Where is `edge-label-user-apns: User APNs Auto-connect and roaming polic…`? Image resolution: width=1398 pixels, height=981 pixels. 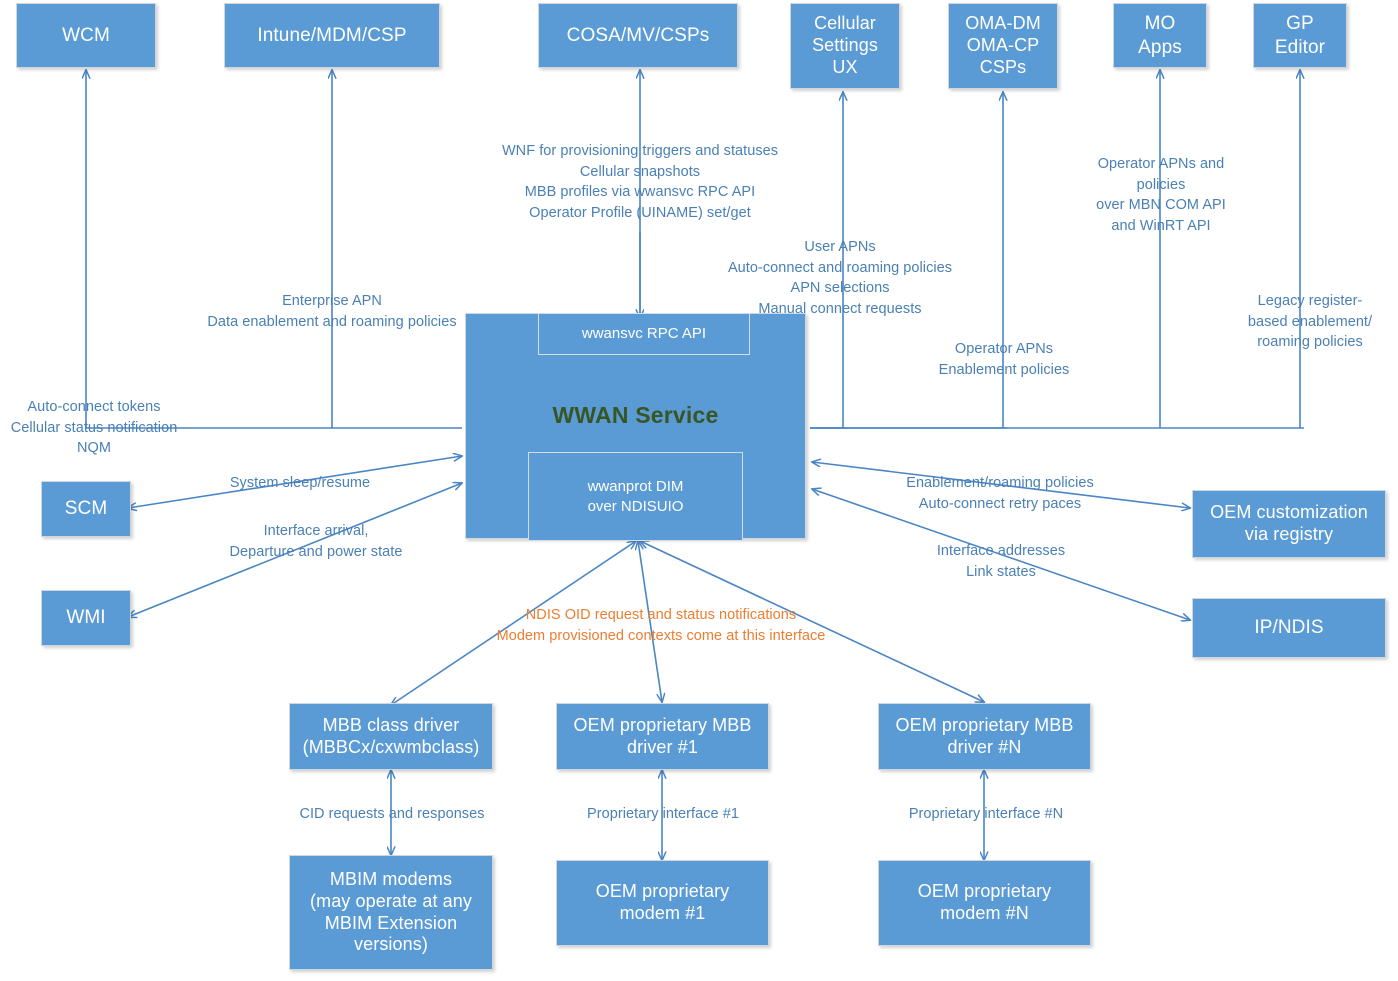 edge-label-user-apns: User APNs Auto-connect and roaming polic… is located at coordinates (840, 278).